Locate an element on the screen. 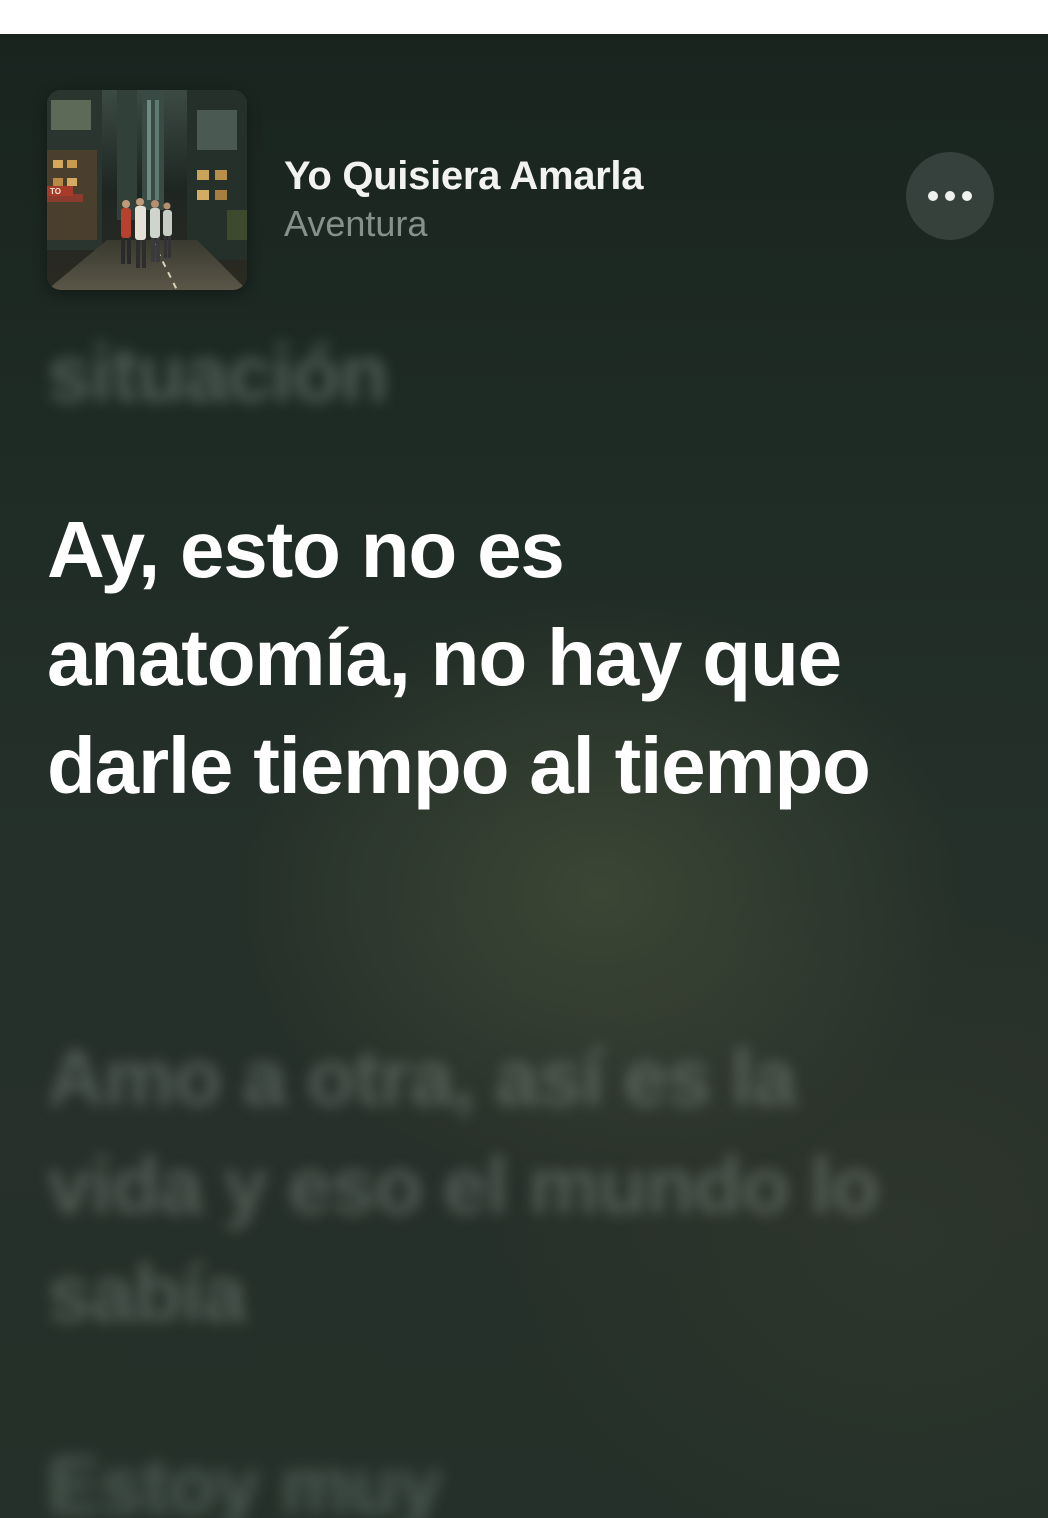 The height and width of the screenshot is (1518, 1048). album-artwork: TO is located at coordinates (147, 190).